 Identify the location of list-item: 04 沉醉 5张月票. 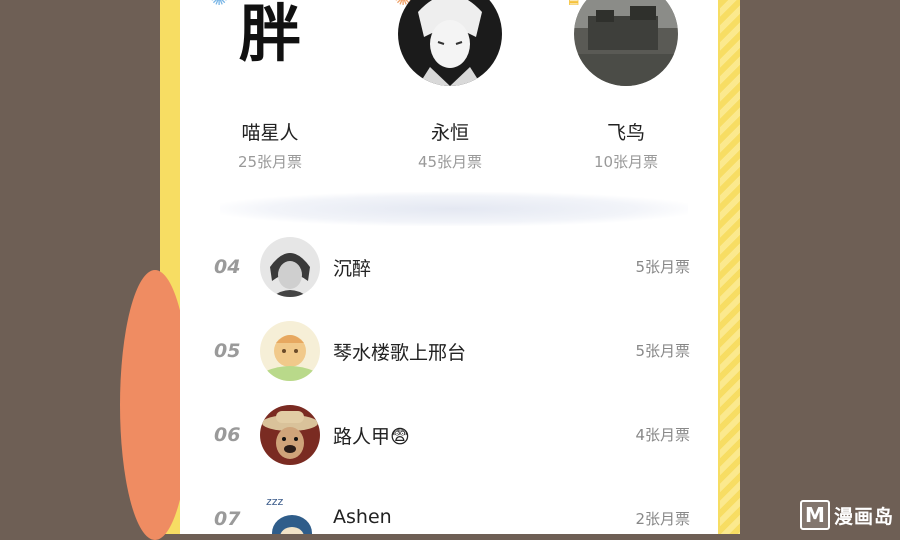
(449, 270).